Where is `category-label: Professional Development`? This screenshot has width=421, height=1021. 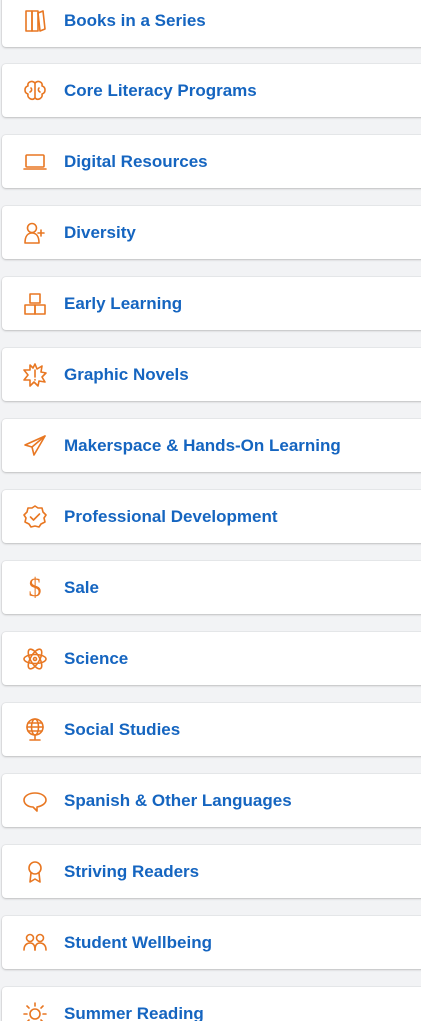 category-label: Professional Development is located at coordinates (171, 516).